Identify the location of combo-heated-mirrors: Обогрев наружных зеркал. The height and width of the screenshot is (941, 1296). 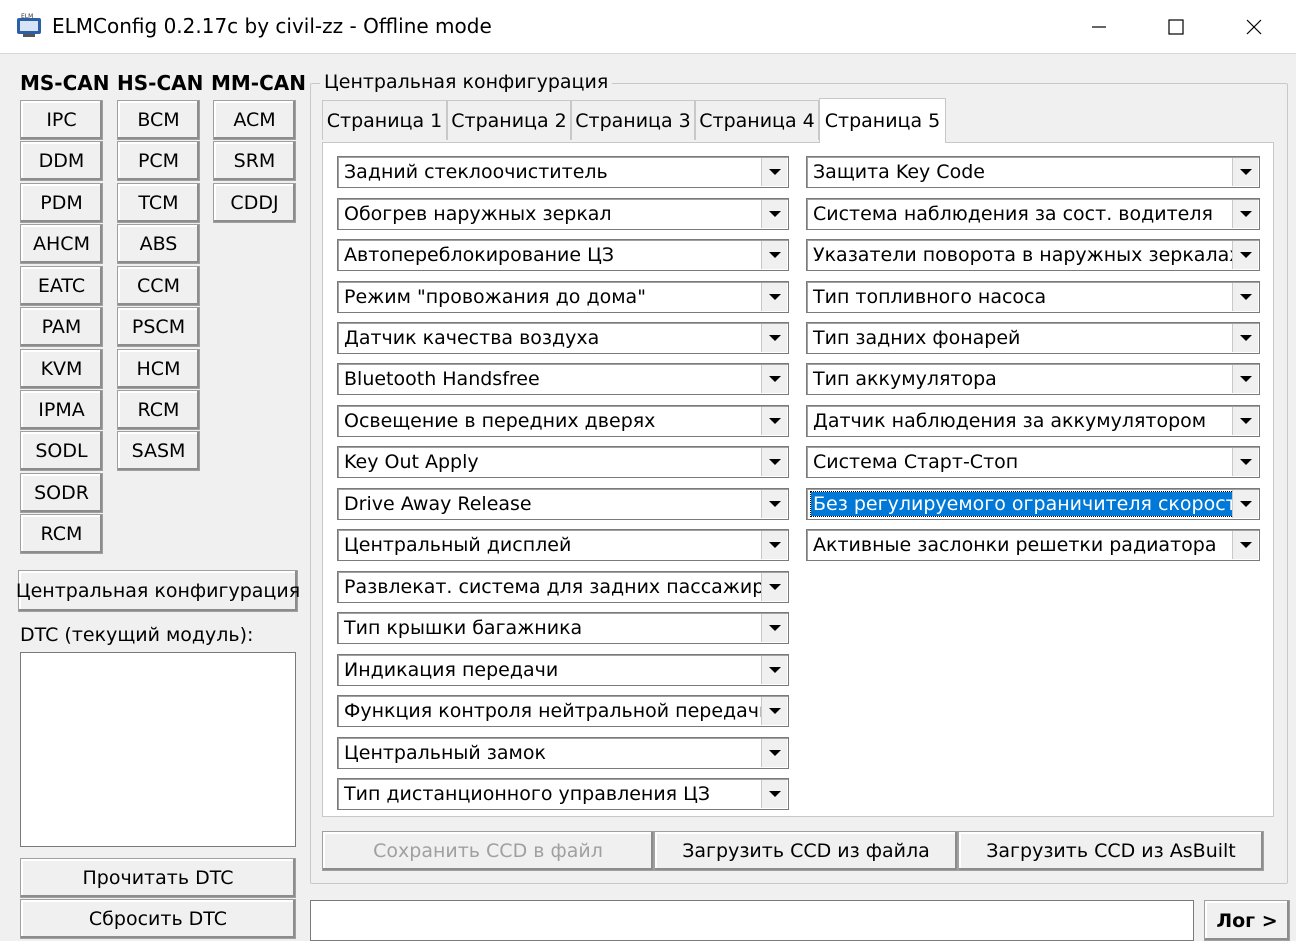
(563, 214).